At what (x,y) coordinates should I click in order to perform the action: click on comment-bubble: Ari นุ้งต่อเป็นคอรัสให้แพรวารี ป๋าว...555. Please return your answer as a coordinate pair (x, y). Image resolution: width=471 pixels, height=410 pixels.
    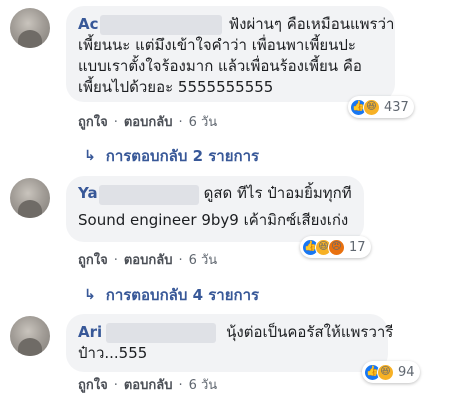
    Looking at the image, I should click on (229, 343).